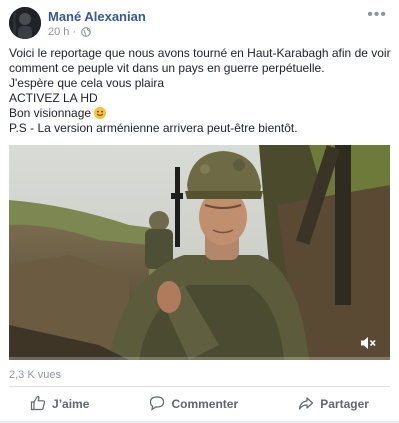 Image resolution: width=399 pixels, height=423 pixels. I want to click on post-text-line-with-emoji: Bon visionnage, so click(201, 113).